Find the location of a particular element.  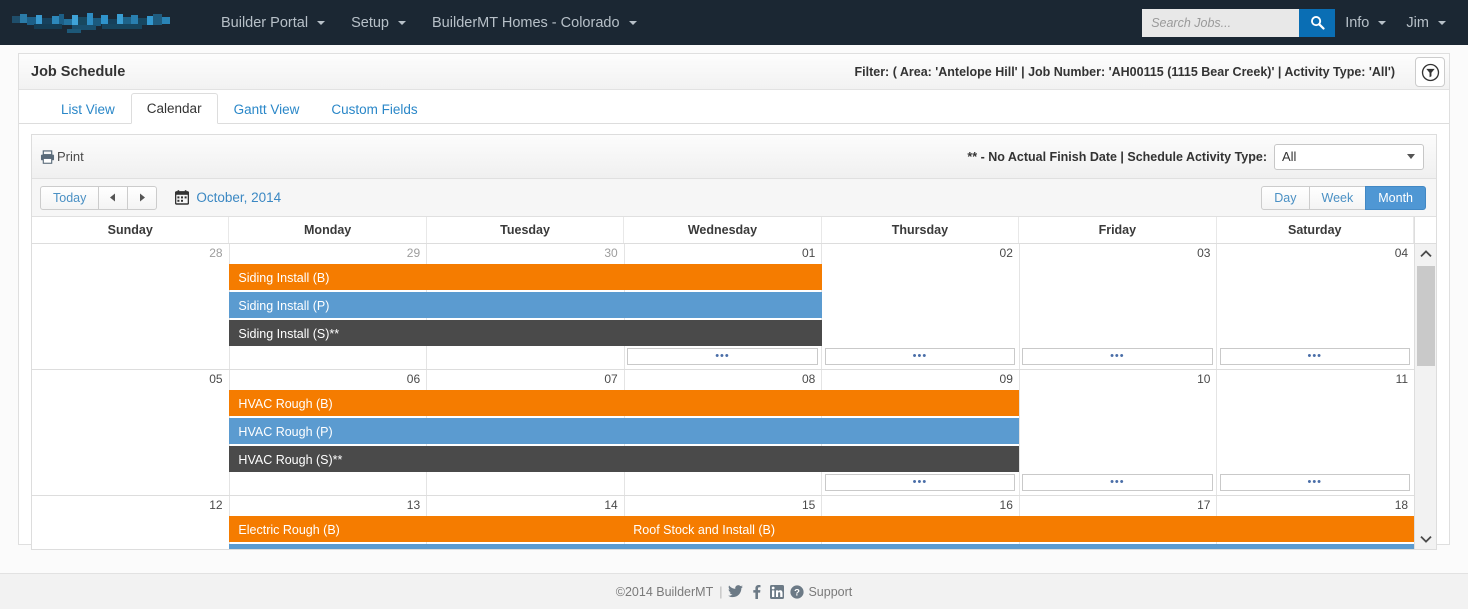

calendar-vertical-scrollbar is located at coordinates (1425, 396).